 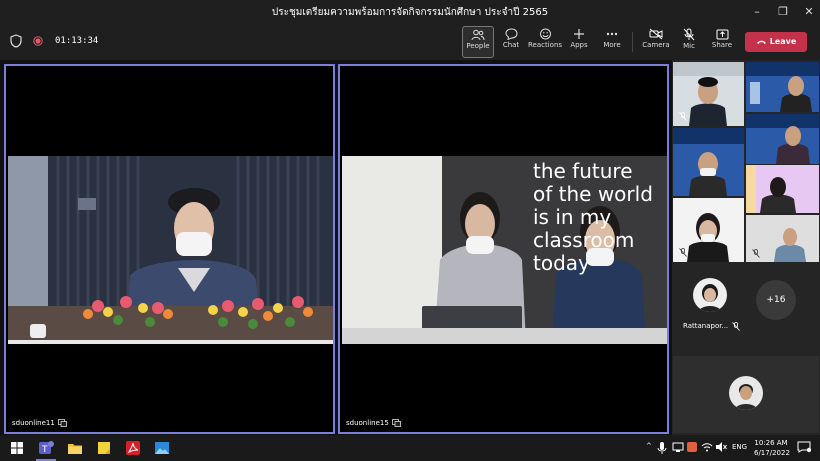 What do you see at coordinates (511, 45) in the screenshot?
I see `chat-label: Chat` at bounding box center [511, 45].